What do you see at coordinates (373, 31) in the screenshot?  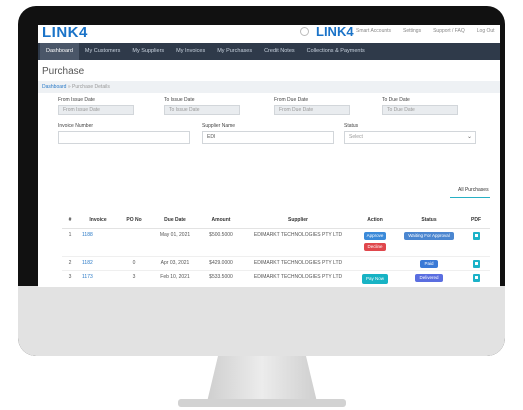 I see `top-link-smart-accounts: Smart Accounts` at bounding box center [373, 31].